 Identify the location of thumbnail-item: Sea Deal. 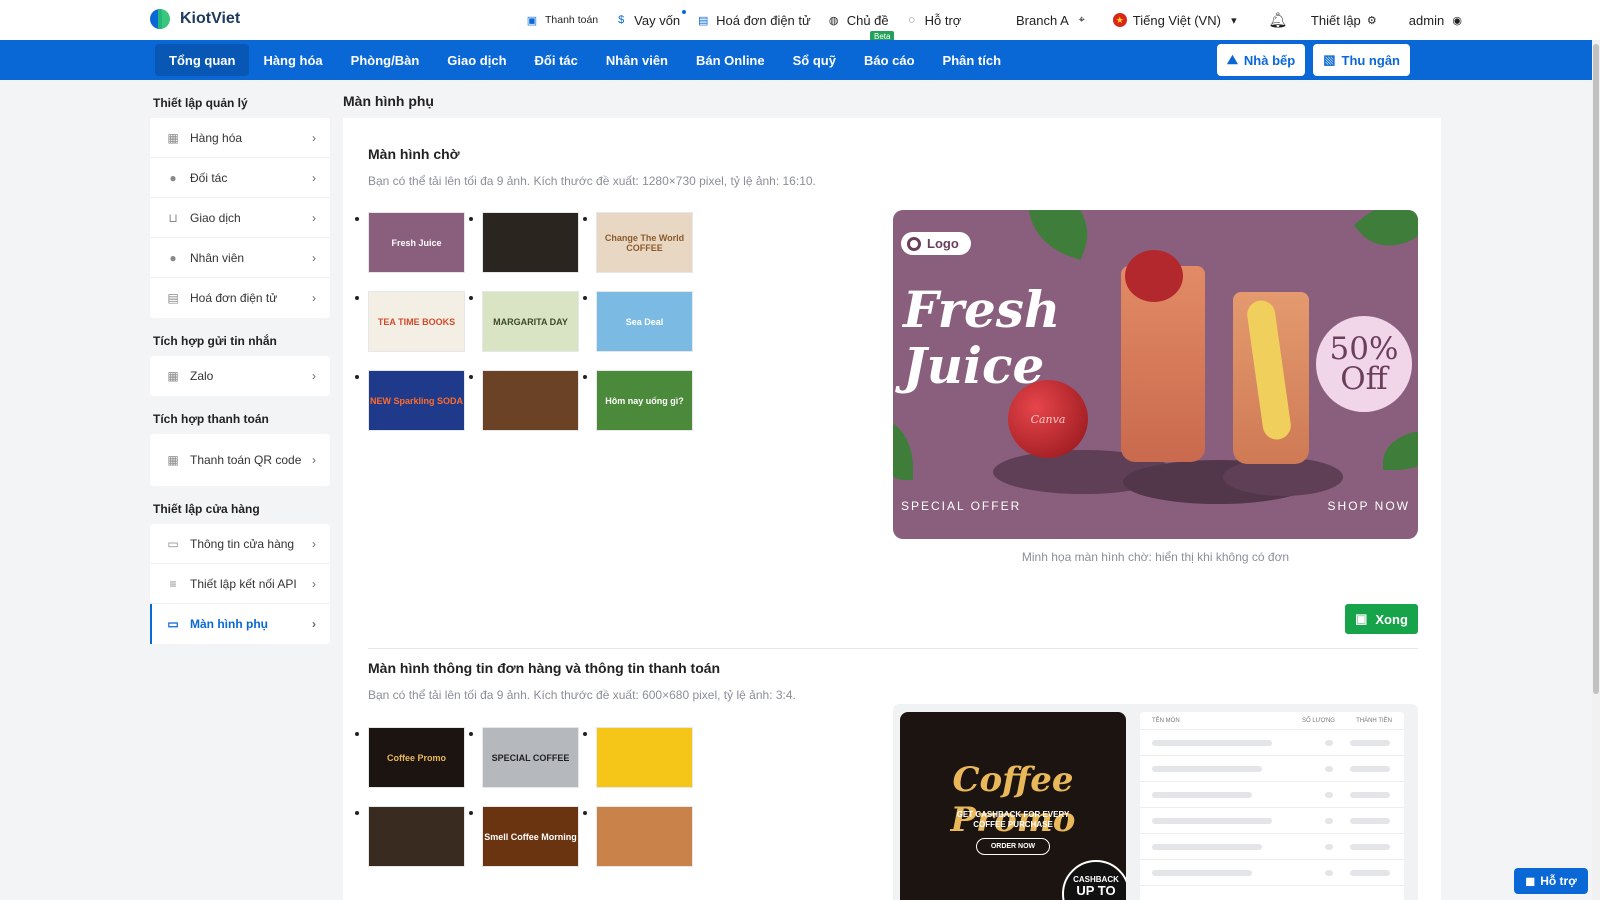
(638, 321).